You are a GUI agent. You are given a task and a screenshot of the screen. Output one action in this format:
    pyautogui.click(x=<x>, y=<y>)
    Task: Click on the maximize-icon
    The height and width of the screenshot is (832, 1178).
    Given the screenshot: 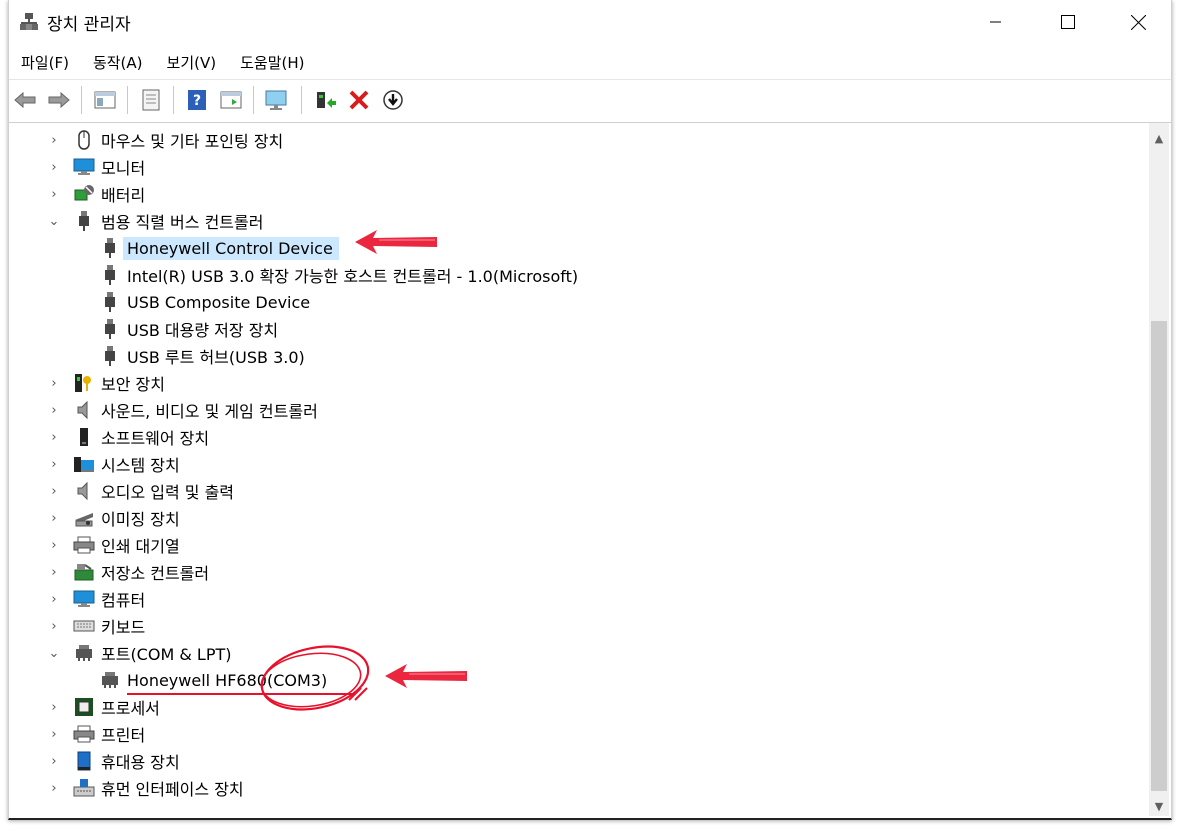 What is the action you would take?
    pyautogui.click(x=1068, y=22)
    